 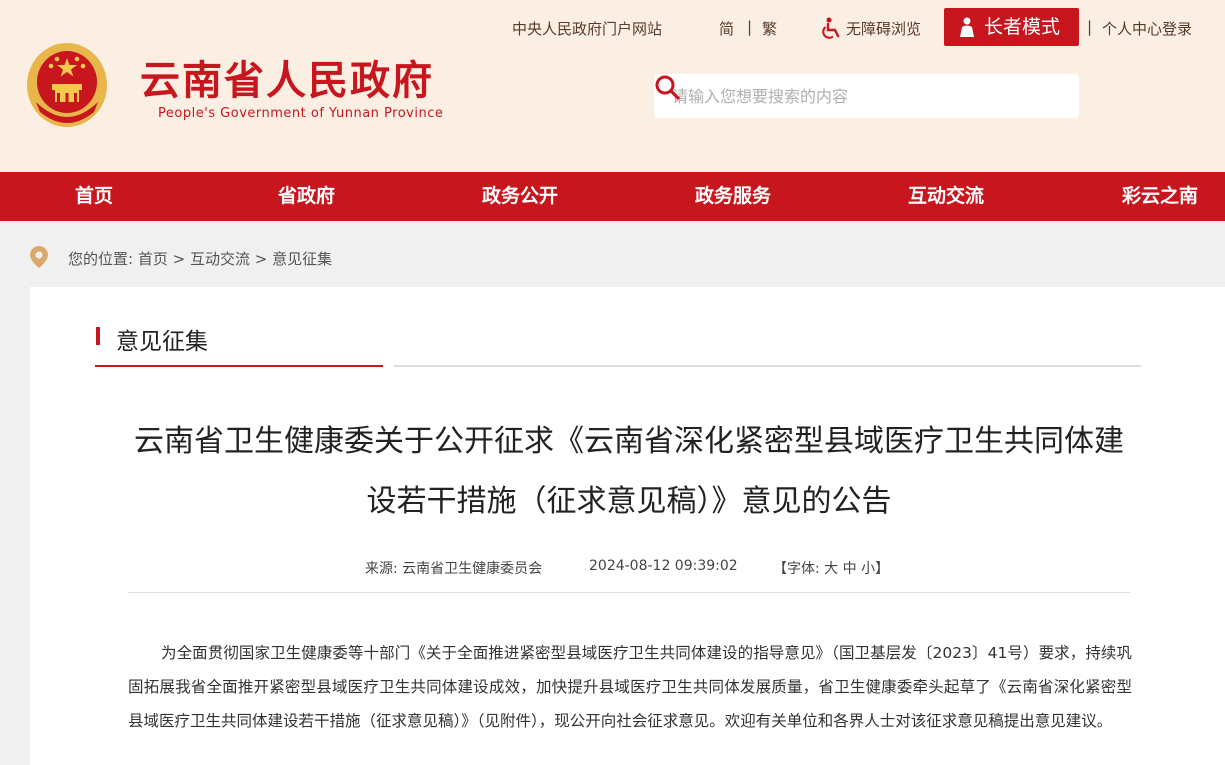 What do you see at coordinates (967, 27) in the screenshot?
I see `elder-person-icon` at bounding box center [967, 27].